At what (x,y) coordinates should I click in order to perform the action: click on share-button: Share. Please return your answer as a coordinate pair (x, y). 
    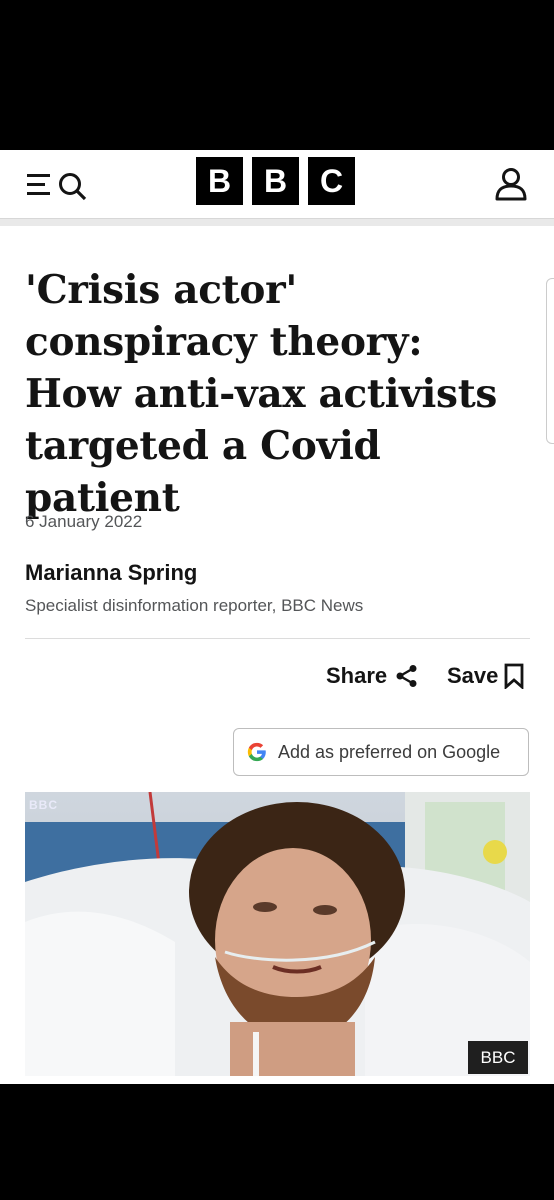
    Looking at the image, I should click on (372, 676).